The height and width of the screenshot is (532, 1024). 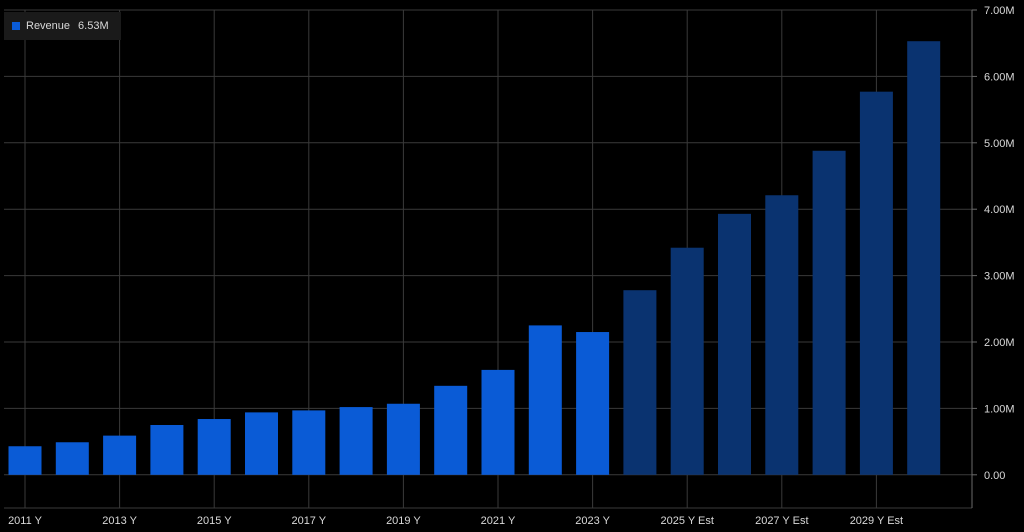 What do you see at coordinates (781, 521) in the screenshot?
I see `x-tick-label: 2027 Y Est` at bounding box center [781, 521].